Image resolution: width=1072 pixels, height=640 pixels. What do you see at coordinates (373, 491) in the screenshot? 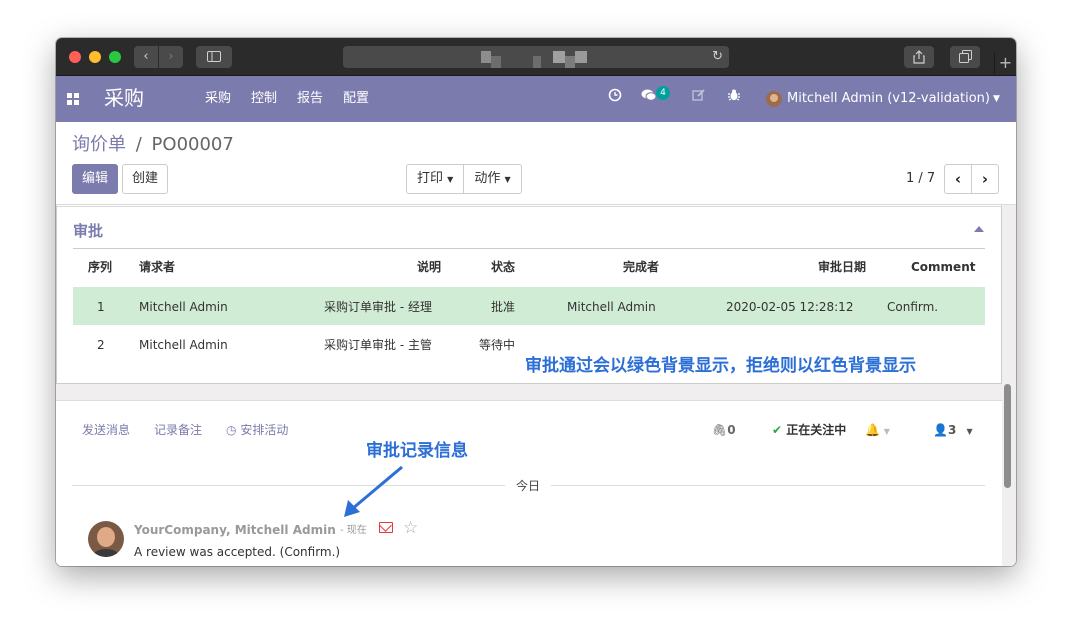
I see `annotation-arrow` at bounding box center [373, 491].